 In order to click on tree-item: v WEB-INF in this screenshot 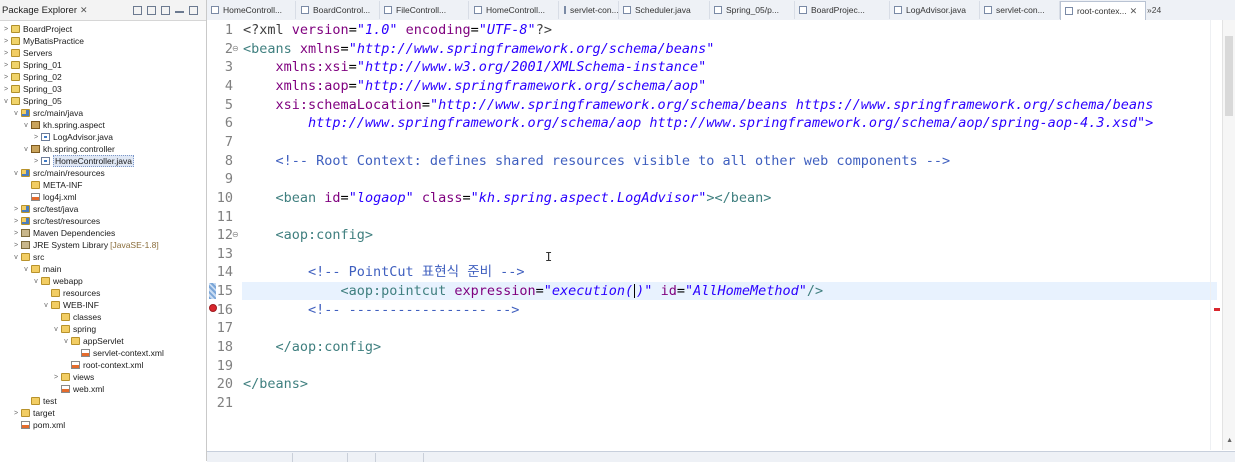, I will do `click(70, 305)`.